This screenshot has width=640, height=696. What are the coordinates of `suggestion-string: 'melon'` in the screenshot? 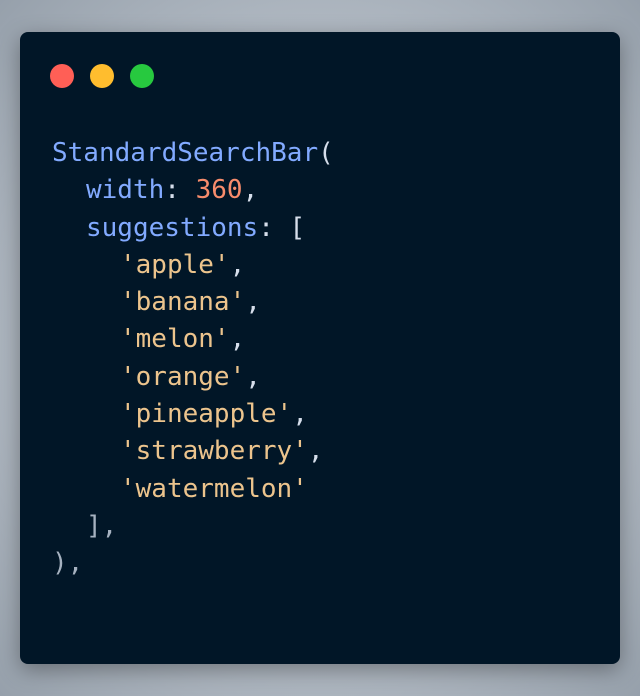 It's located at (175, 339).